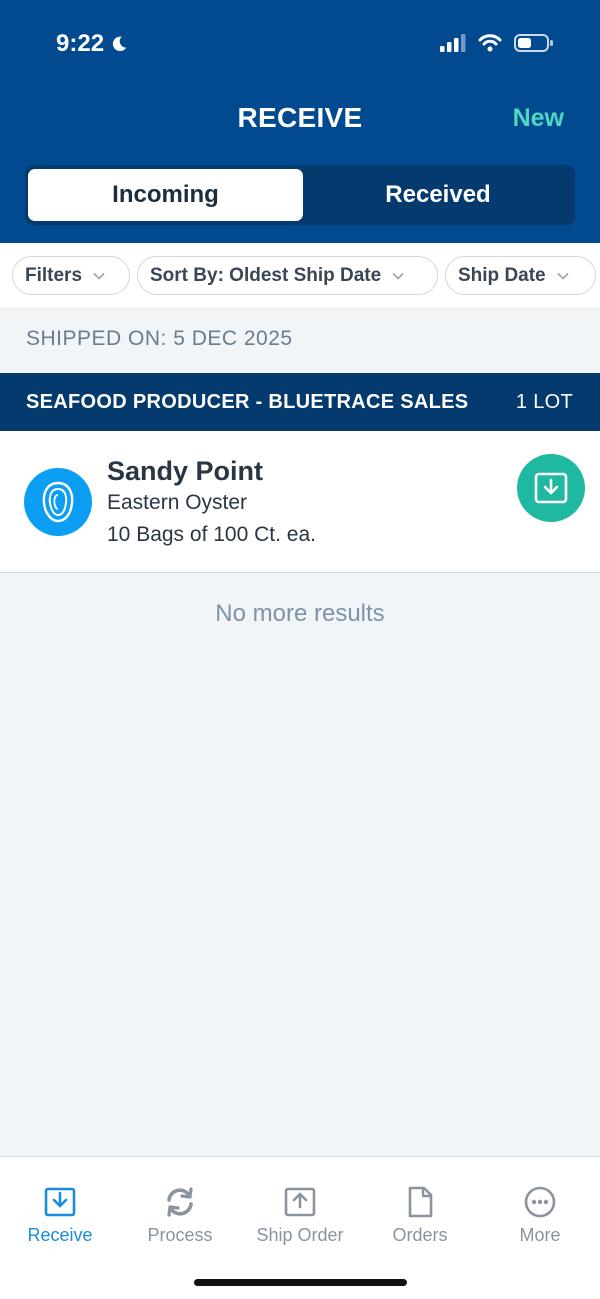  I want to click on tab-label: Receive, so click(60, 1235).